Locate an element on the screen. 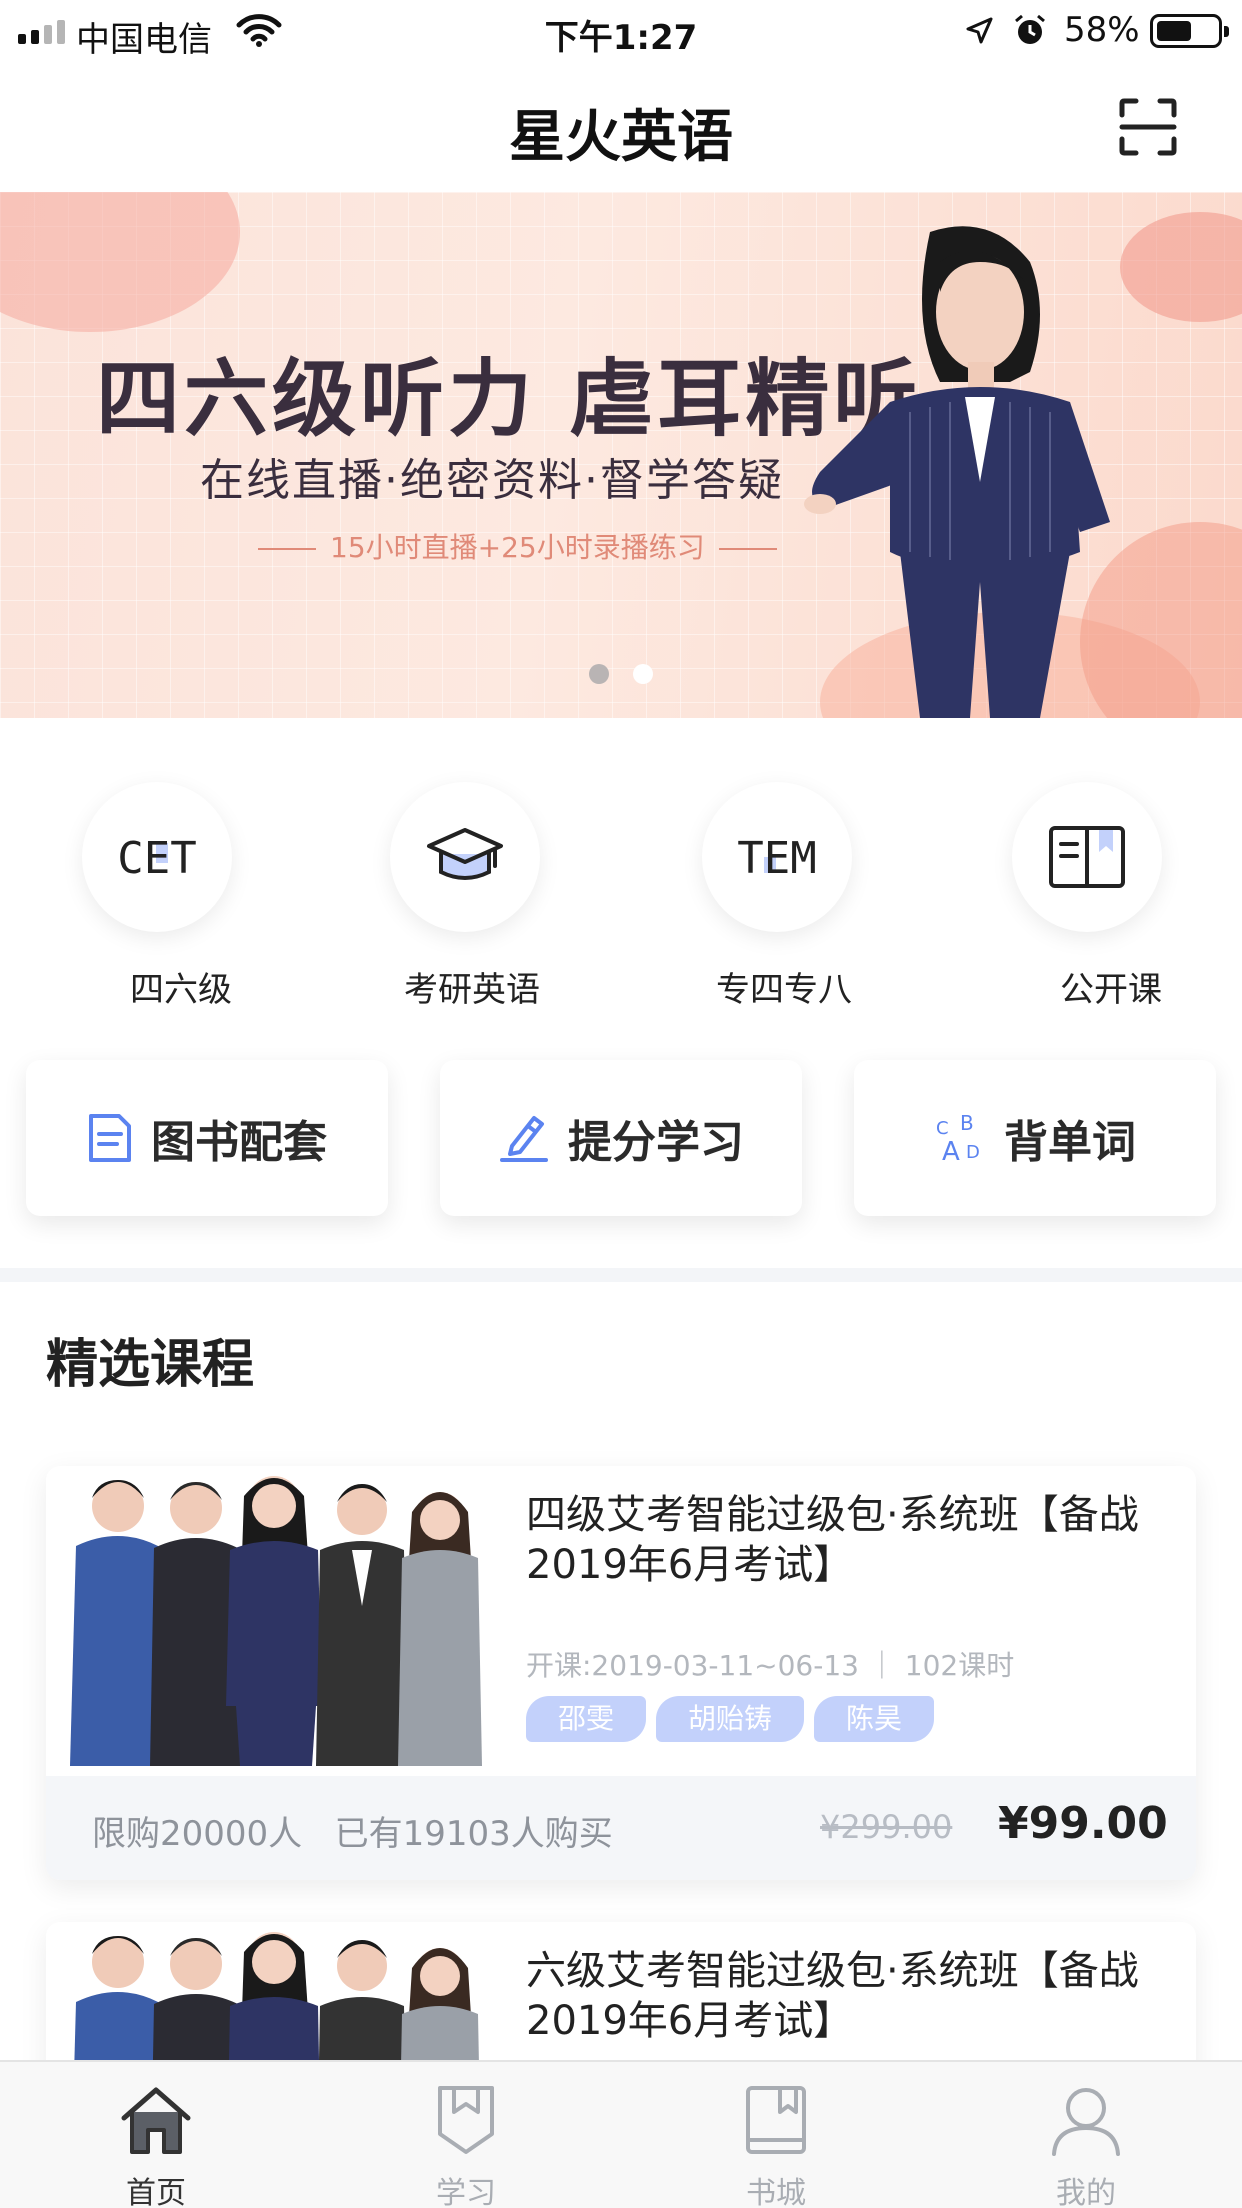 The width and height of the screenshot is (1242, 2208). tab-mine: 我的 is located at coordinates (1086, 2135).